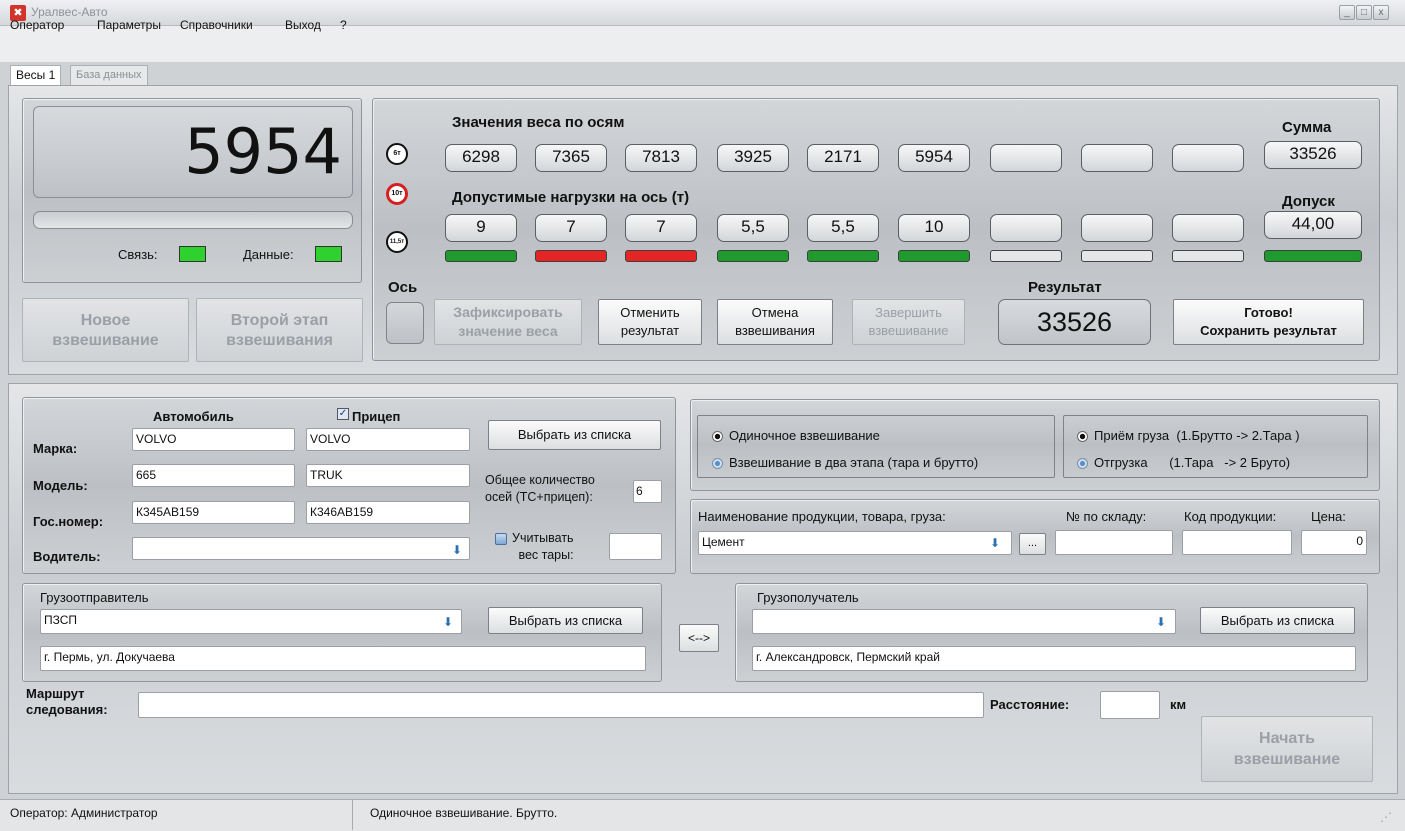  I want to click on tare-input, so click(635, 546).